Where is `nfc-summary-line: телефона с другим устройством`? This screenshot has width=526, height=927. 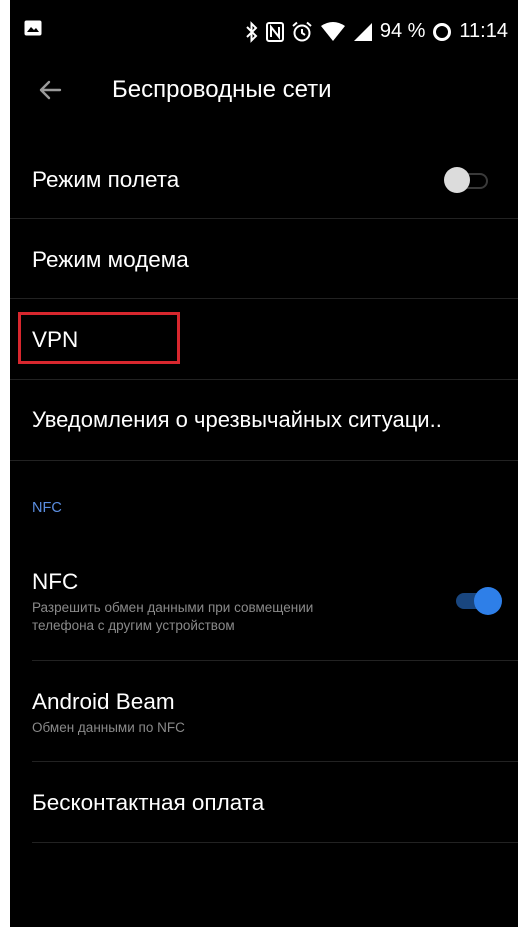 nfc-summary-line: телефона с другим устройством is located at coordinates (133, 625).